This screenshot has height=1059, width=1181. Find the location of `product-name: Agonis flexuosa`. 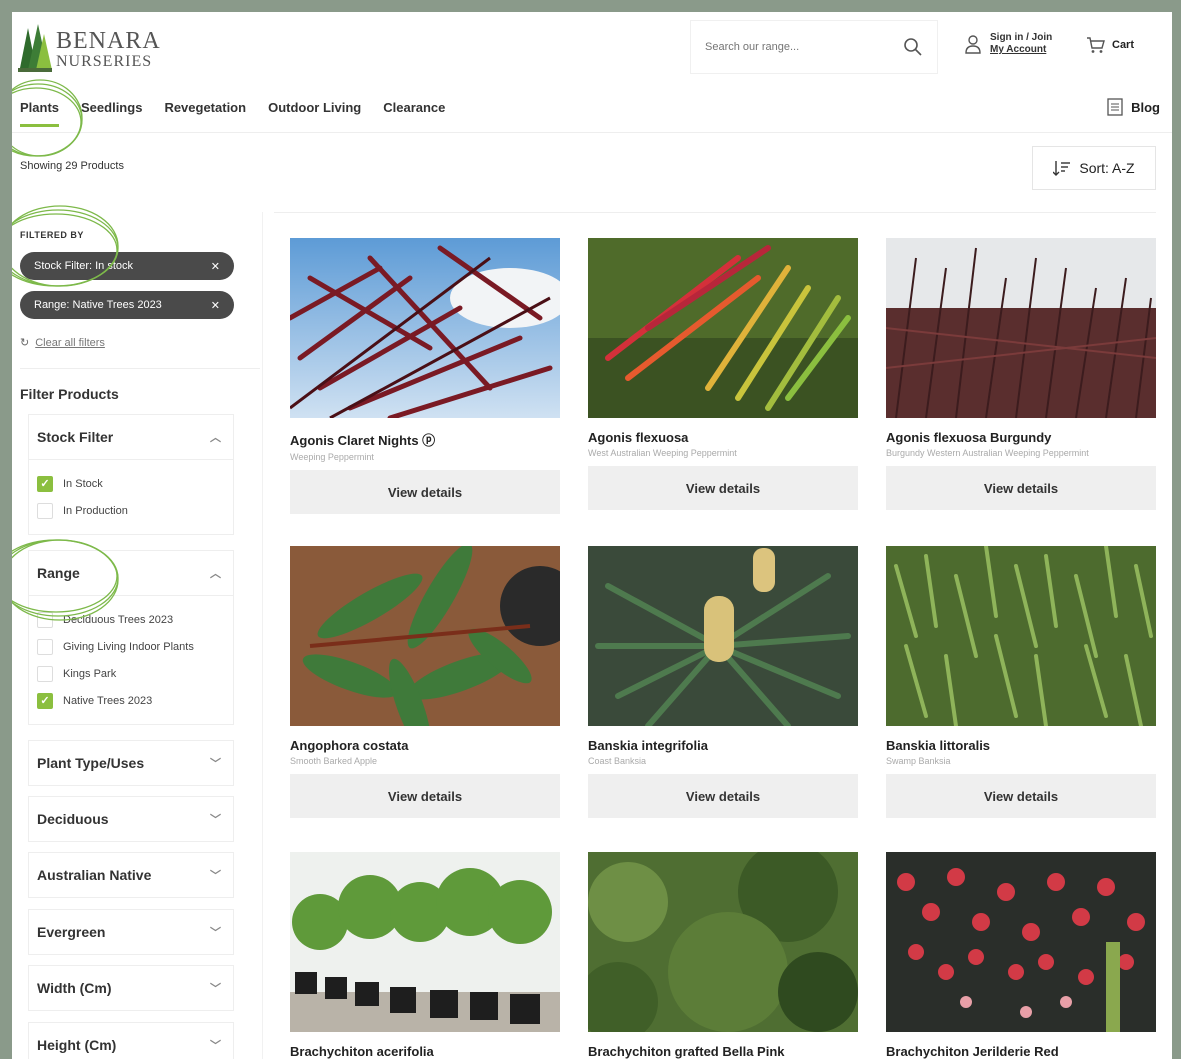

product-name: Agonis flexuosa is located at coordinates (723, 437).